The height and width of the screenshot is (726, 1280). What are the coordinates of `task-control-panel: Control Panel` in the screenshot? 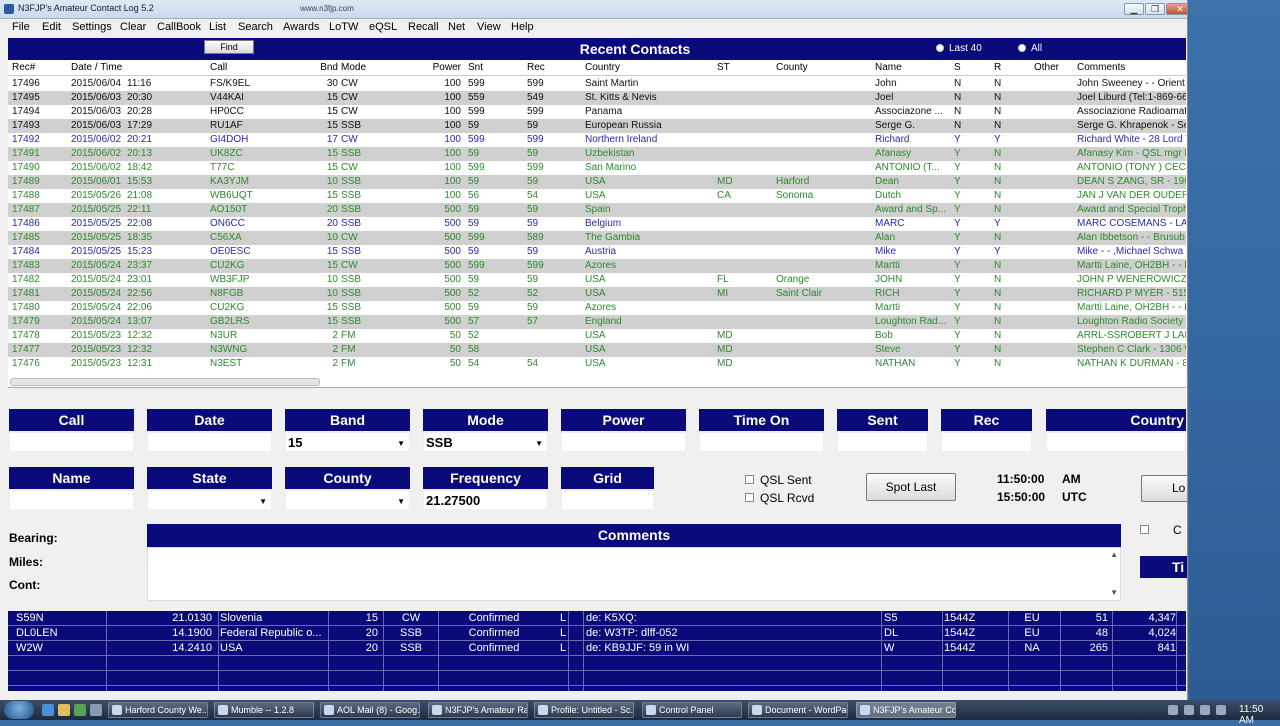 It's located at (692, 710).